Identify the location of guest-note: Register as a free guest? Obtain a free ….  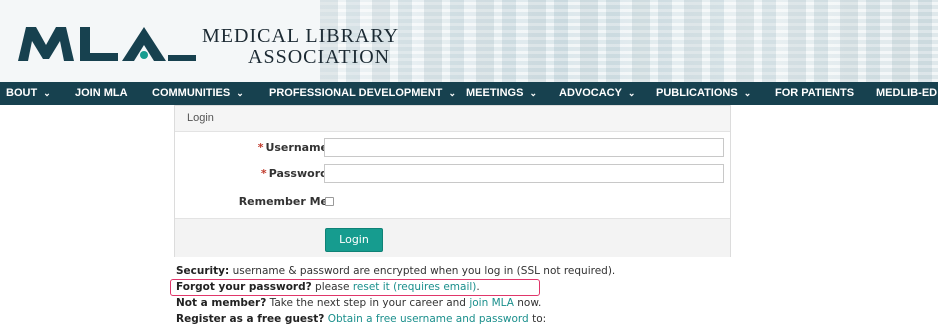
(361, 319).